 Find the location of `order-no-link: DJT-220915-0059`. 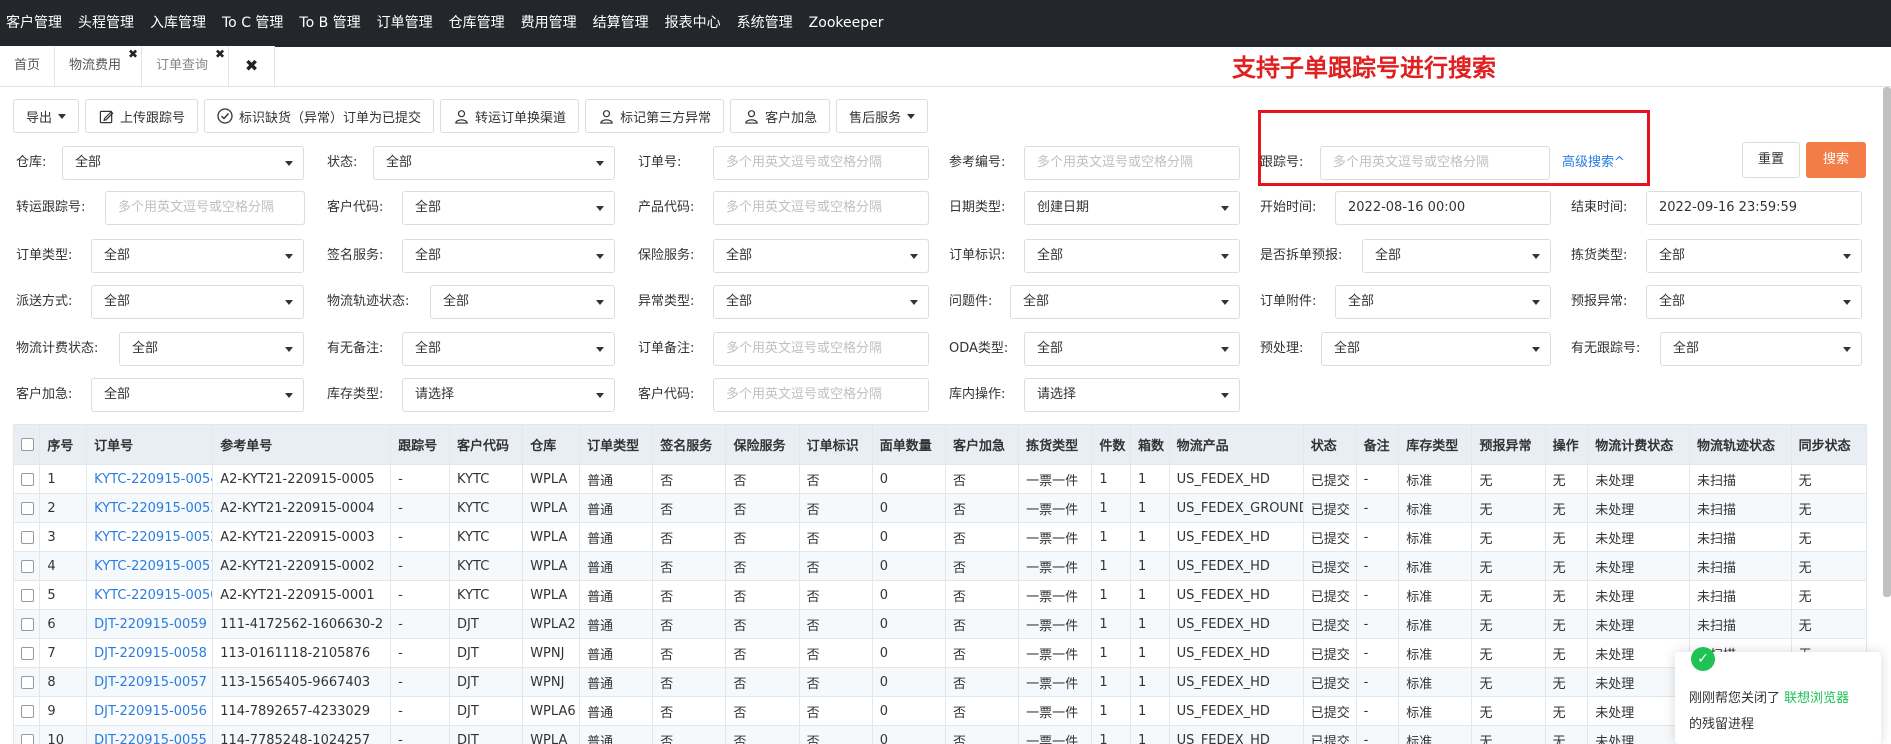

order-no-link: DJT-220915-0059 is located at coordinates (150, 624).